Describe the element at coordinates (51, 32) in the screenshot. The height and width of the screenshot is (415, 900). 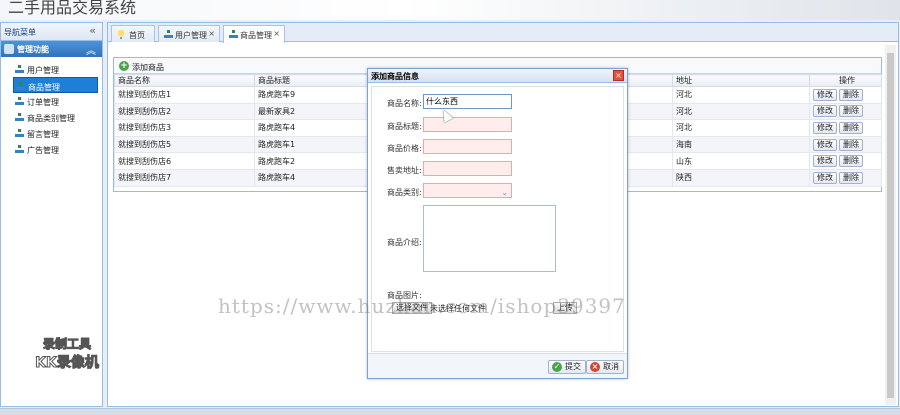
I see `sidebar-header: 导航菜单 «` at that location.